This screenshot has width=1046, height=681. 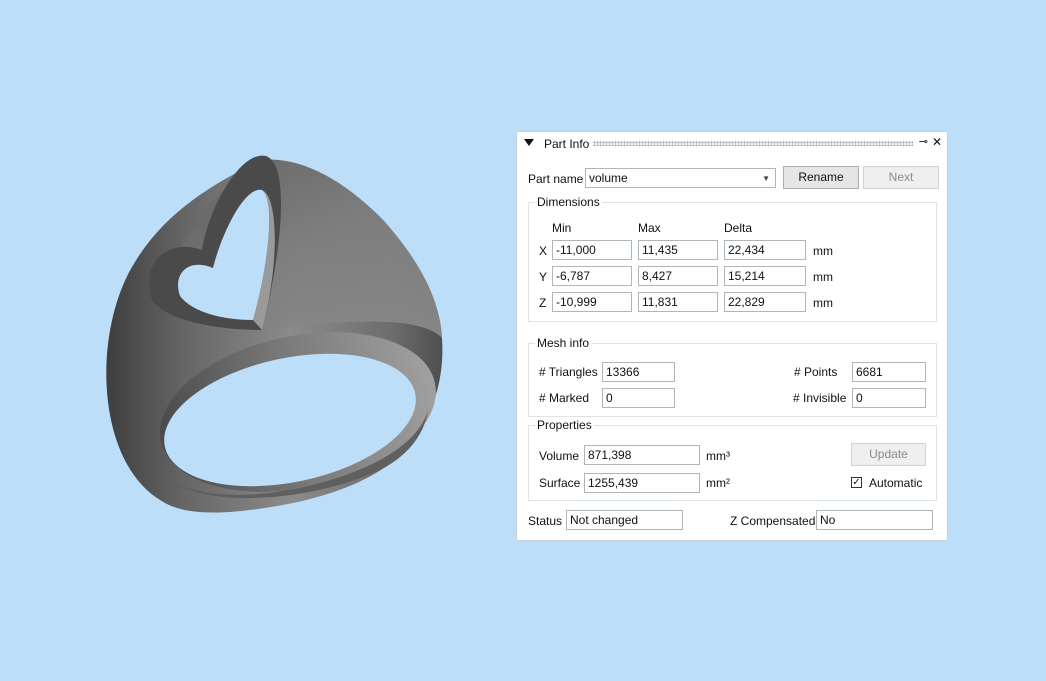 I want to click on automatic-label: Automatic, so click(x=896, y=483).